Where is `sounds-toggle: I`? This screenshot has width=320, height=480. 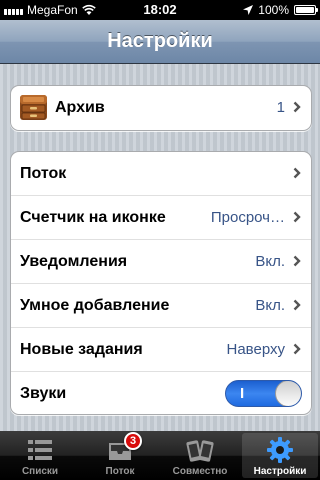
sounds-toggle: I is located at coordinates (263, 393).